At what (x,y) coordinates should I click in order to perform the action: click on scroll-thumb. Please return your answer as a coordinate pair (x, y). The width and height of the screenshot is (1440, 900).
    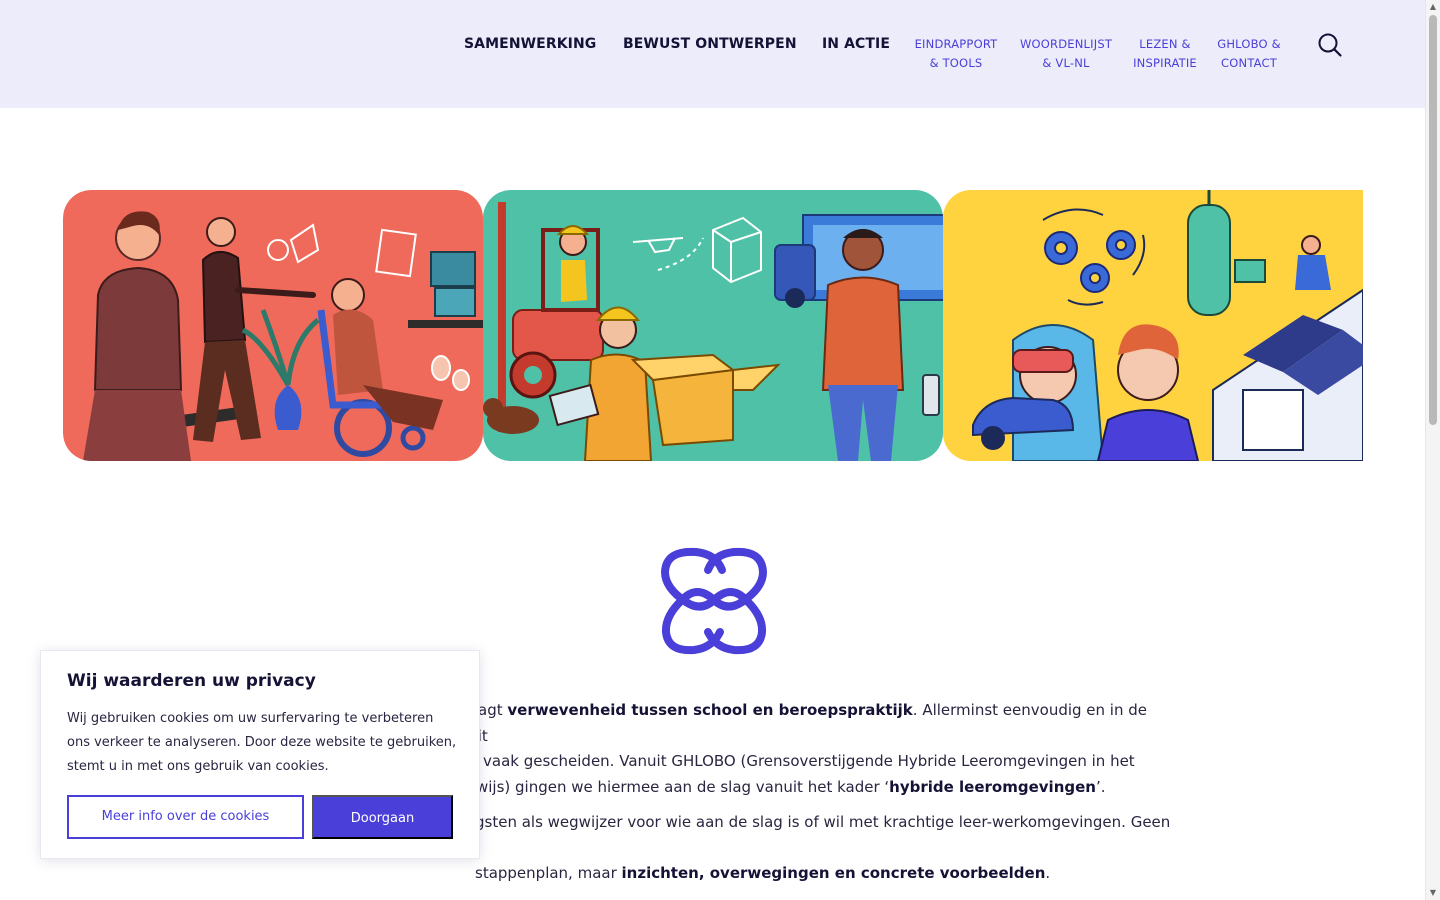
    Looking at the image, I should click on (1433, 220).